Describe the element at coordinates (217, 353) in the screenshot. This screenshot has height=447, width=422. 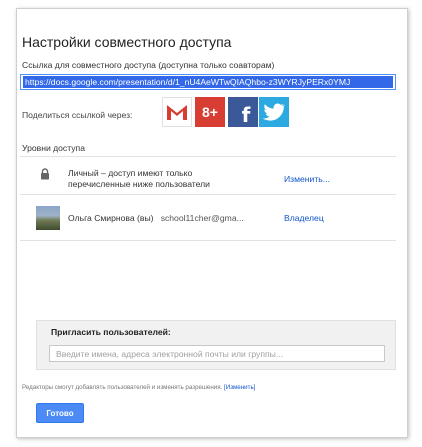
I see `invite-input` at that location.